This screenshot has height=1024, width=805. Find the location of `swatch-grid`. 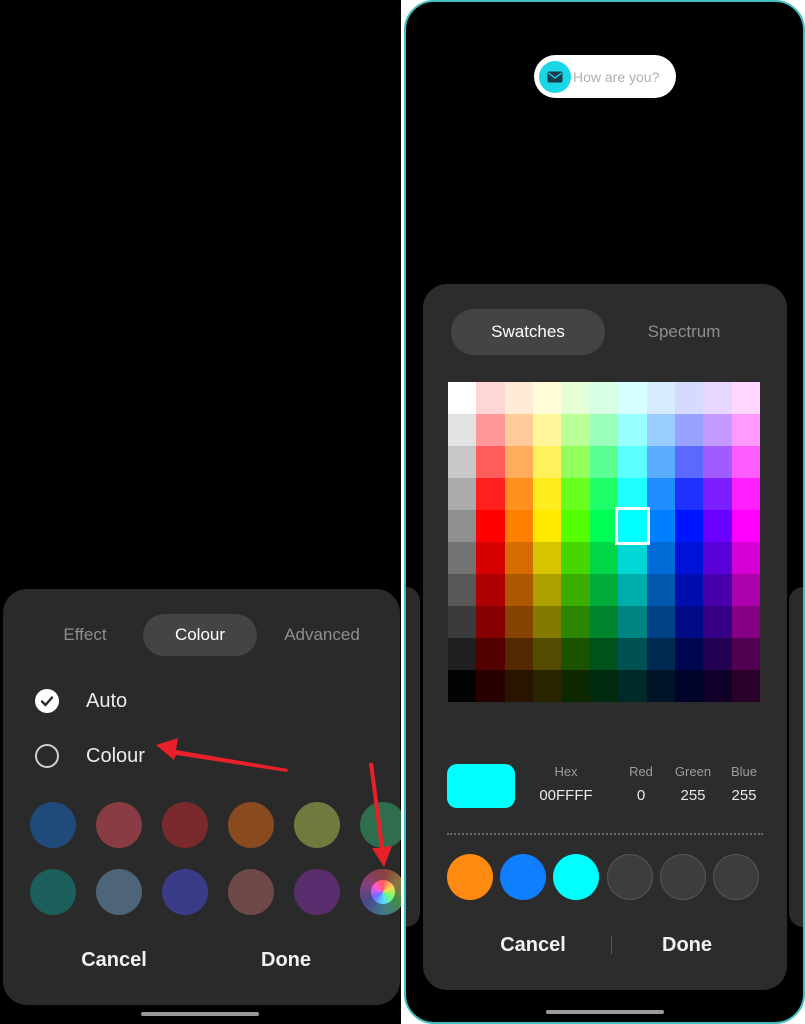

swatch-grid is located at coordinates (604, 542).